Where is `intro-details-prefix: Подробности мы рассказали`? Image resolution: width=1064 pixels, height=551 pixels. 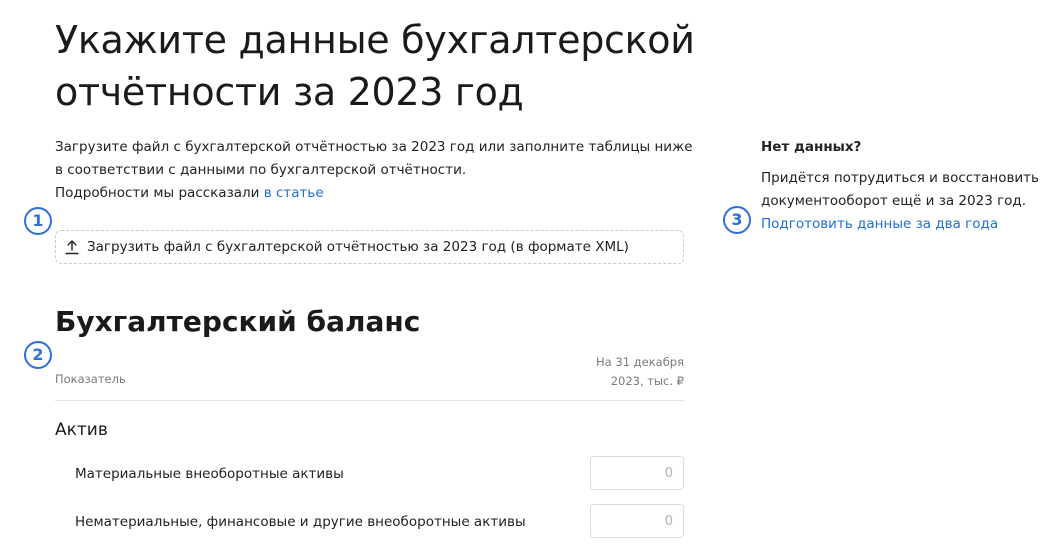
intro-details-prefix: Подробности мы рассказали is located at coordinates (159, 193).